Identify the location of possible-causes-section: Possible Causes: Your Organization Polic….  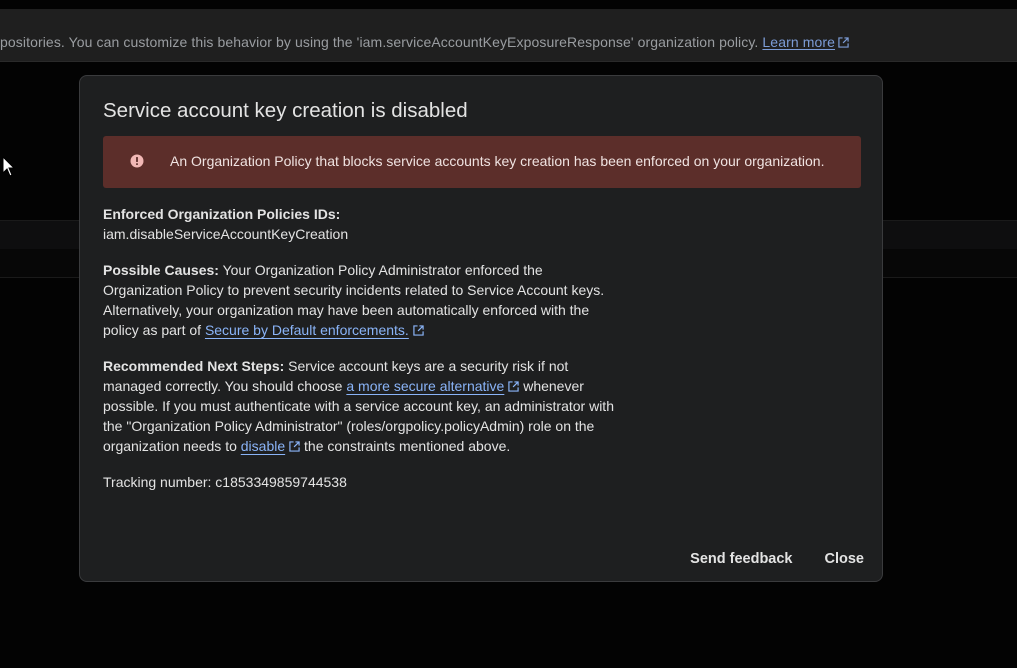
(363, 300).